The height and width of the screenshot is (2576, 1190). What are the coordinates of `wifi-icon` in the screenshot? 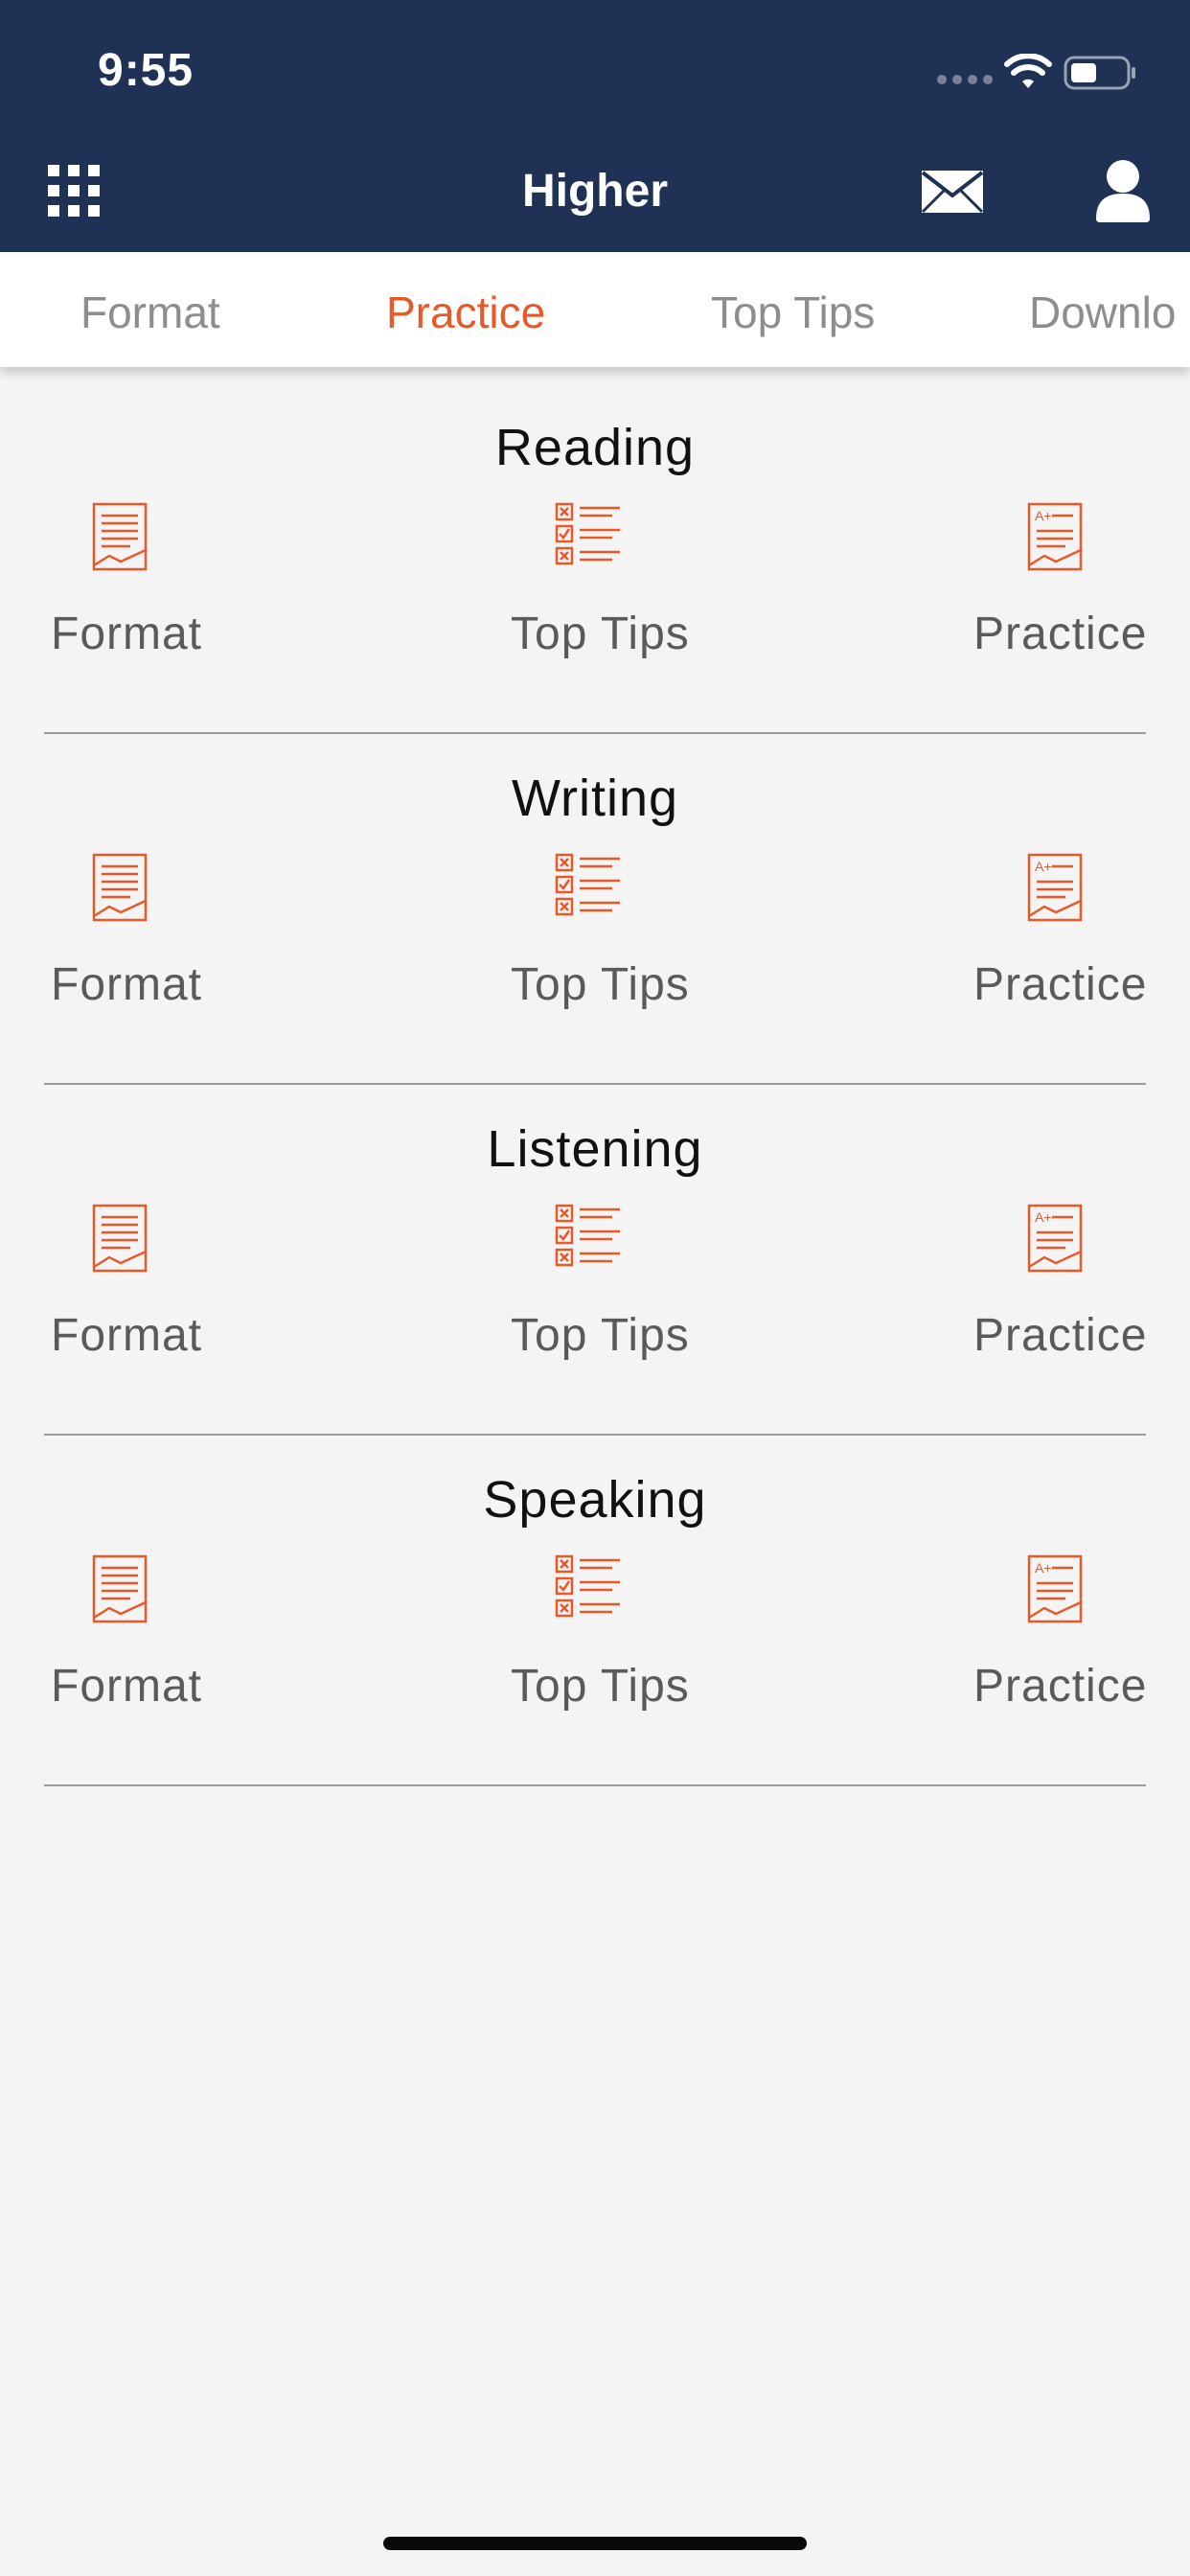 It's located at (1028, 71).